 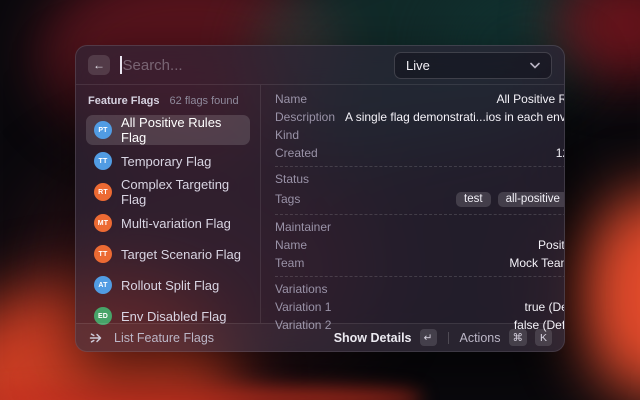 I want to click on show-details-button: Show Details, so click(x=373, y=338).